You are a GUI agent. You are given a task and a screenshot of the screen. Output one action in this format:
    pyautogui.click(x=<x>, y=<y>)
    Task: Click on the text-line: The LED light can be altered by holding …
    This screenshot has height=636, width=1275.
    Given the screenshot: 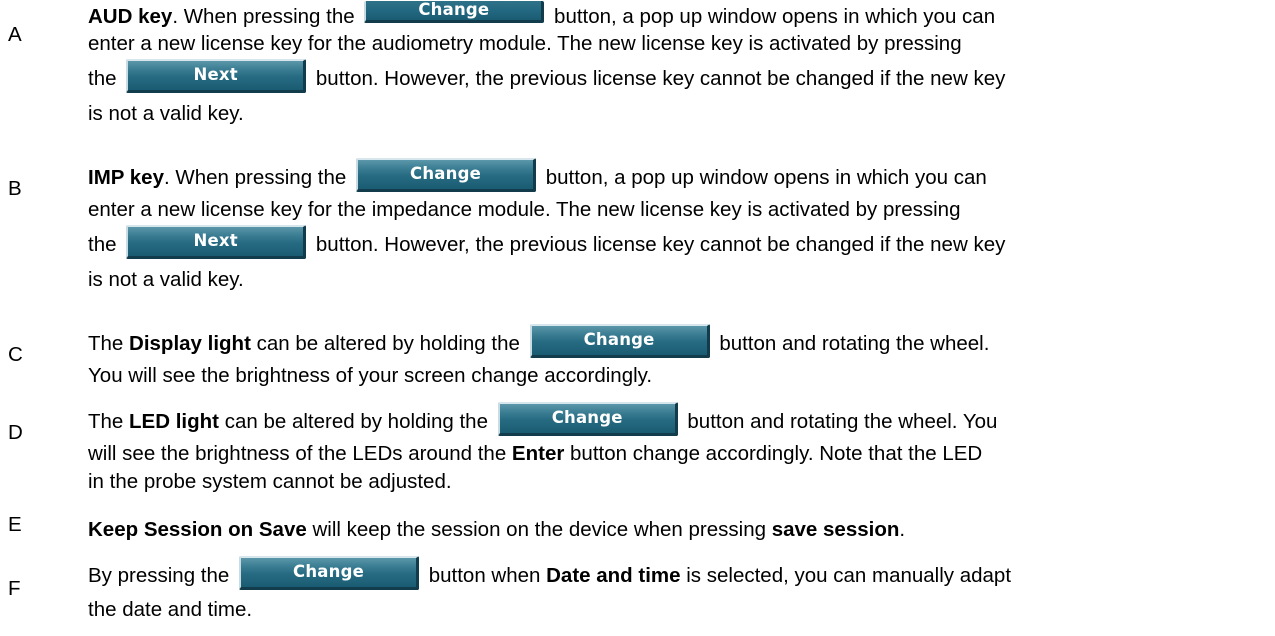 What is the action you would take?
    pyautogui.click(x=675, y=420)
    